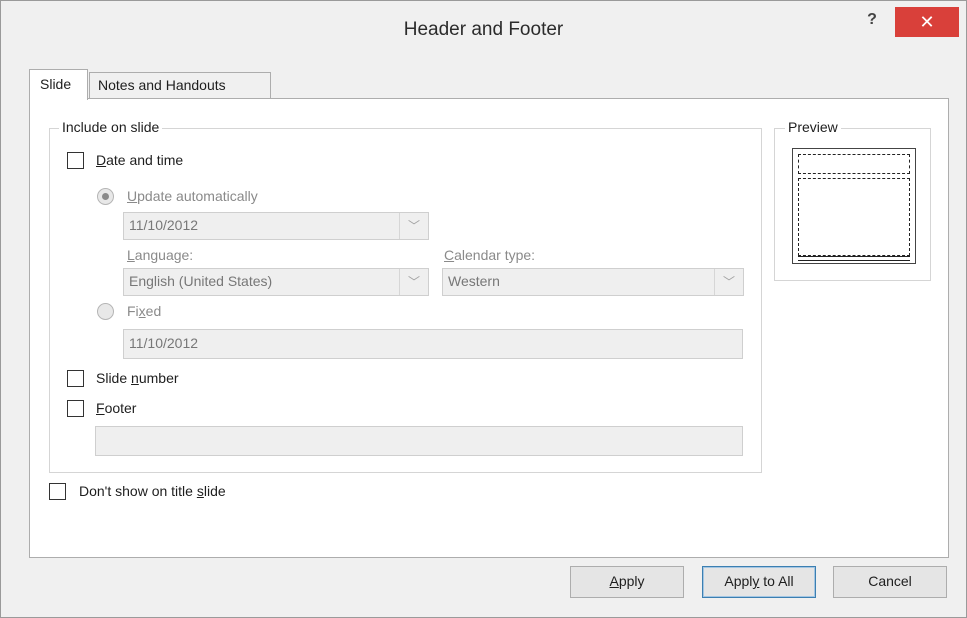  What do you see at coordinates (593, 282) in the screenshot?
I see `calendar-type-dropdown: Western ﹀` at bounding box center [593, 282].